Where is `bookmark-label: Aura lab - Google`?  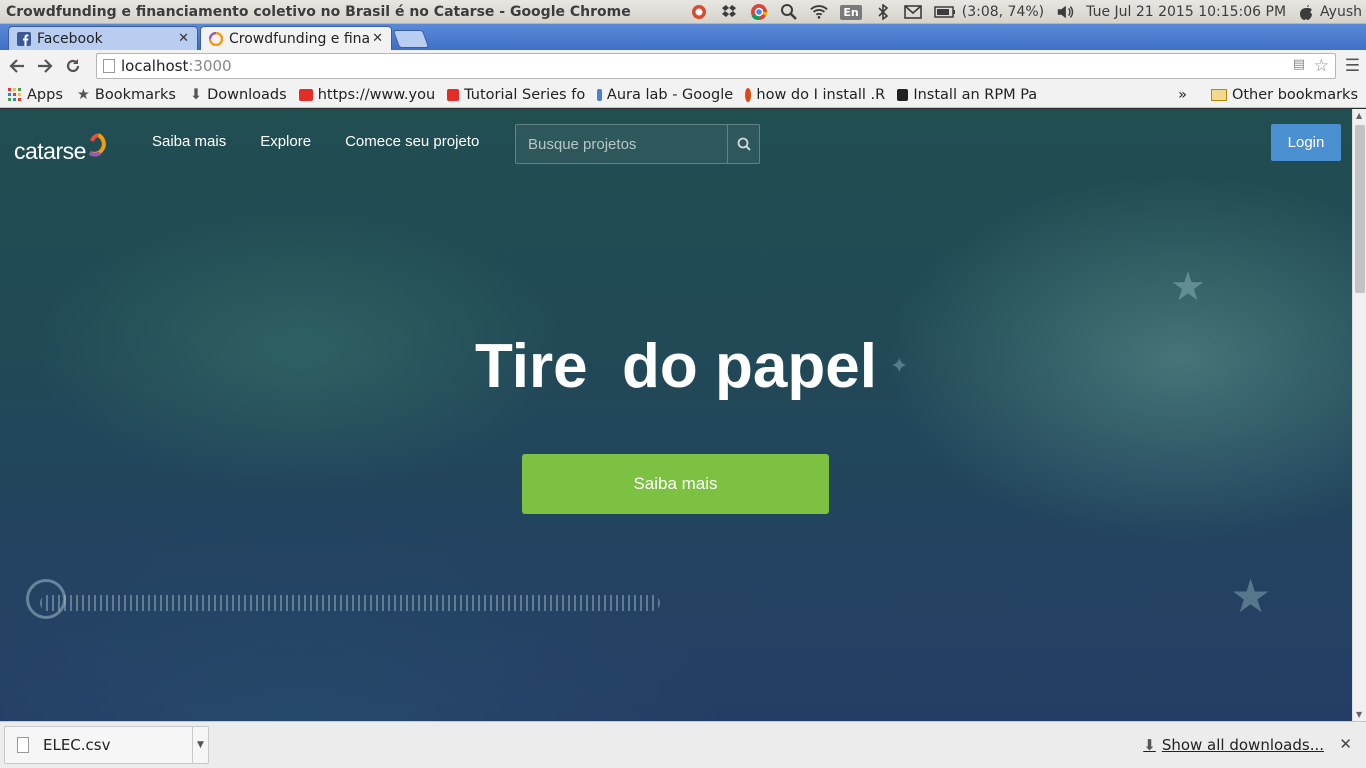
bookmark-label: Aura lab - Google is located at coordinates (670, 94).